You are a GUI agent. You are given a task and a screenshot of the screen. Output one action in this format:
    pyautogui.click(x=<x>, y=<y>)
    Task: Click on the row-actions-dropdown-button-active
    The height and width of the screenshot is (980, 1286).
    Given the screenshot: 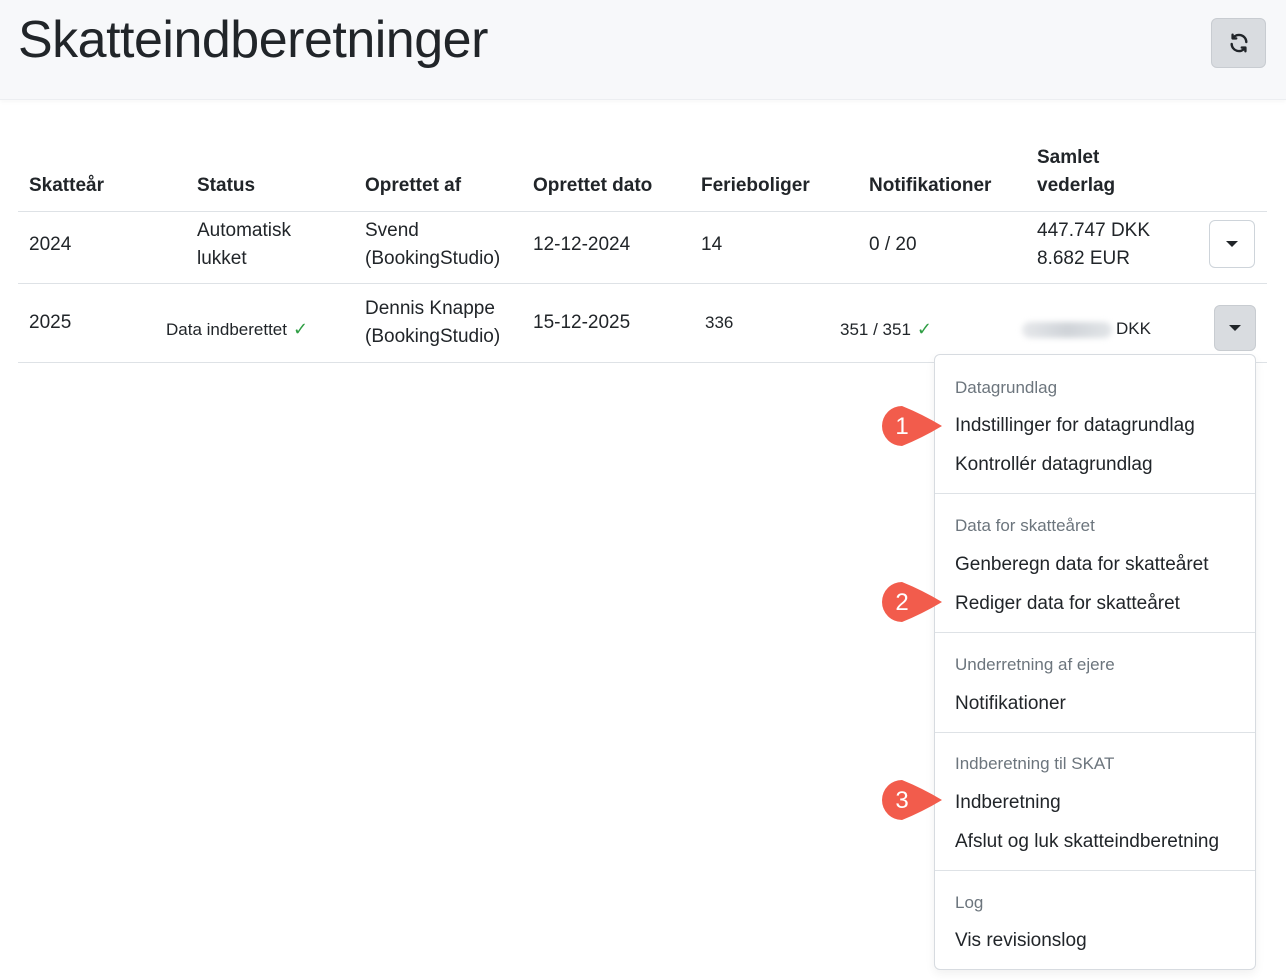 What is the action you would take?
    pyautogui.click(x=1235, y=328)
    